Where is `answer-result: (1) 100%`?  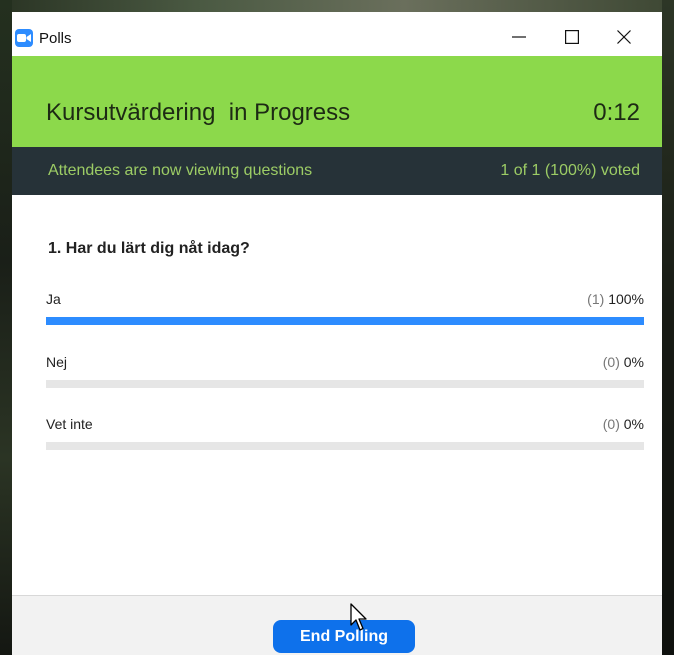
answer-result: (1) 100% is located at coordinates (615, 299).